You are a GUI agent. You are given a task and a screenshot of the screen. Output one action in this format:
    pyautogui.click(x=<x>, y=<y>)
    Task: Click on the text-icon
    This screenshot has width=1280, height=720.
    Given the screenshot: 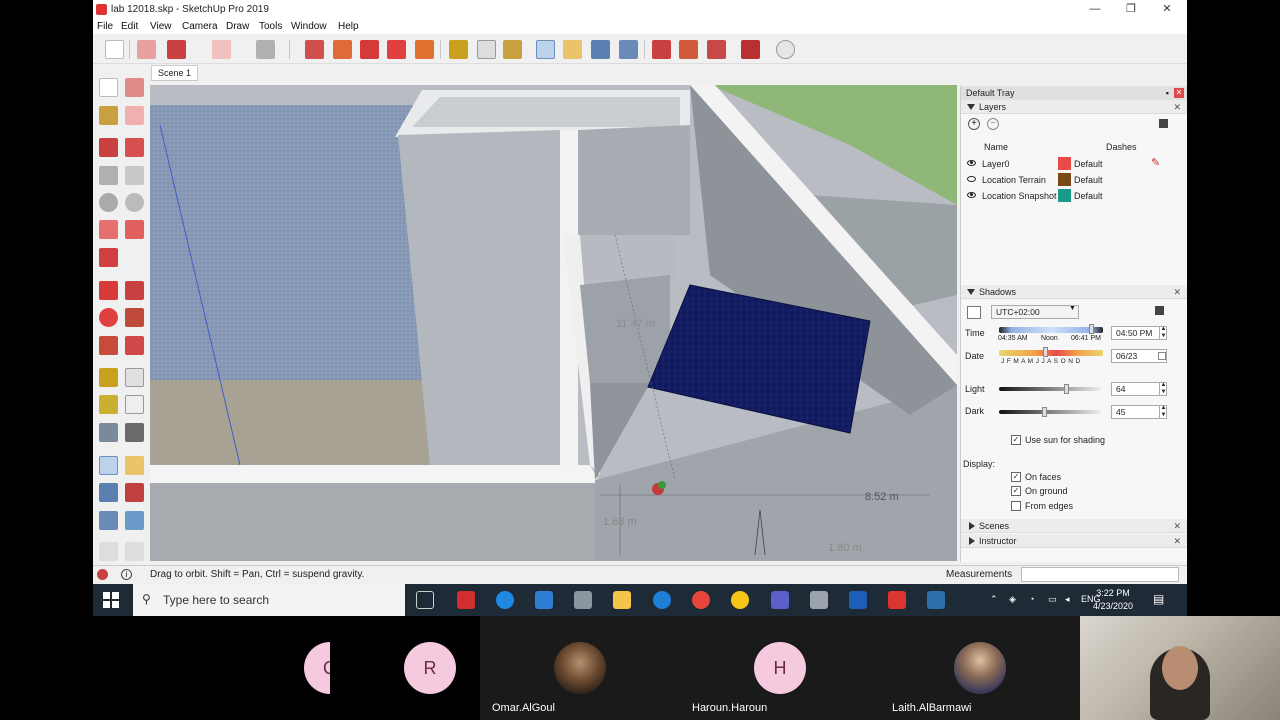 What is the action you would take?
    pyautogui.click(x=134, y=404)
    